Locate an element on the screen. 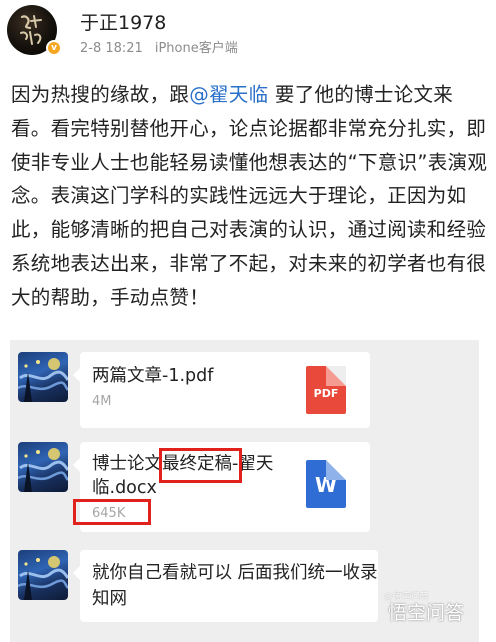 The width and height of the screenshot is (496, 642). highlight-file-size is located at coordinates (112, 512).